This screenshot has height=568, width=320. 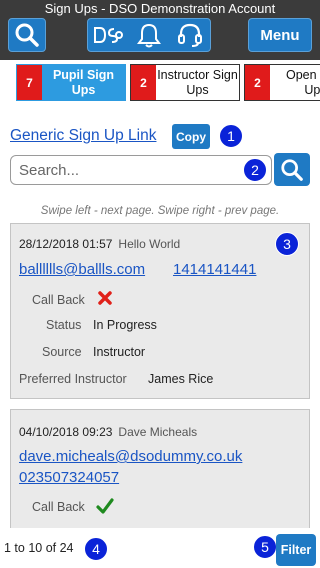 What do you see at coordinates (105, 298) in the screenshot?
I see `cross-icon` at bounding box center [105, 298].